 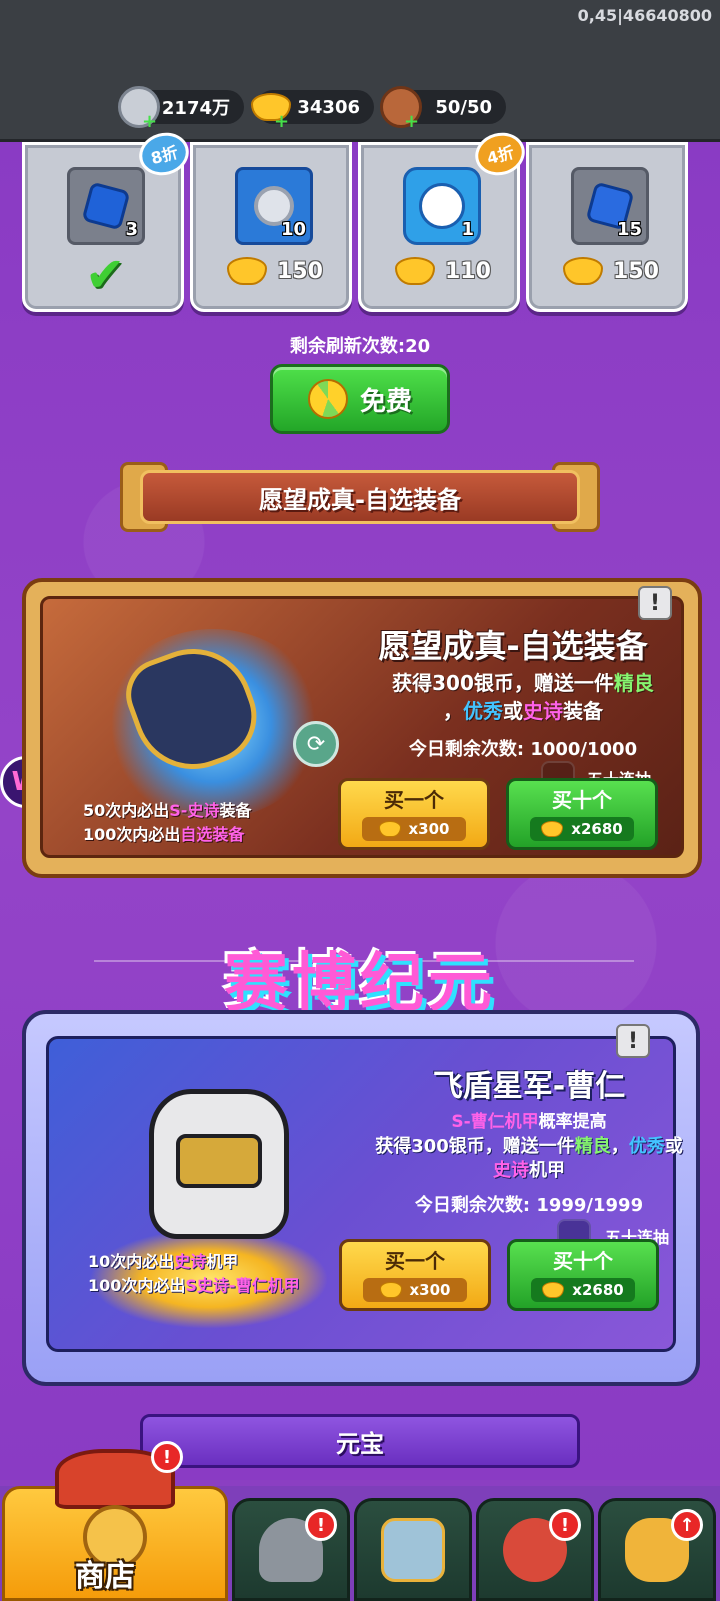 I want to click on wish-guarantee: 50次内必出S-史诗装备 100次内必出自选装备, so click(x=167, y=823).